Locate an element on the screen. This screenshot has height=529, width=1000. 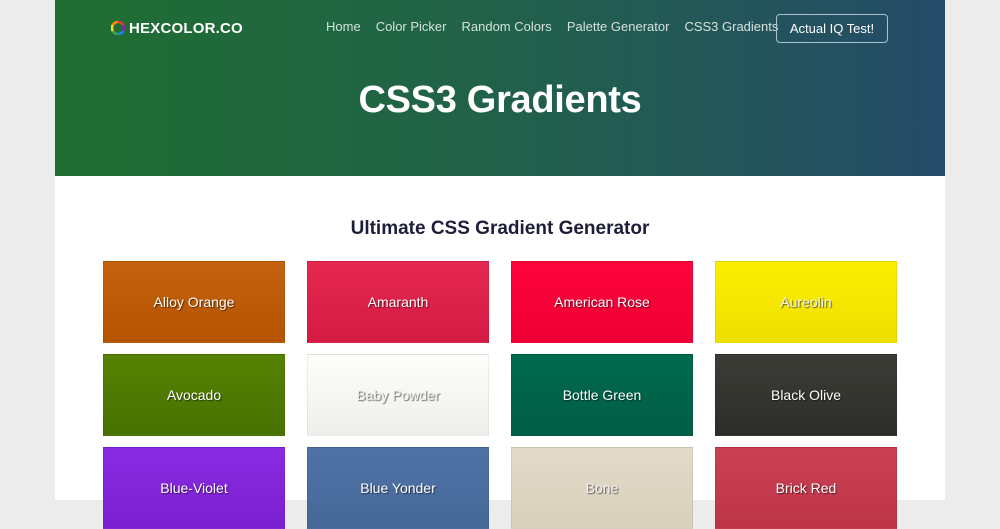
gradient-tile: Black Olive is located at coordinates (806, 395).